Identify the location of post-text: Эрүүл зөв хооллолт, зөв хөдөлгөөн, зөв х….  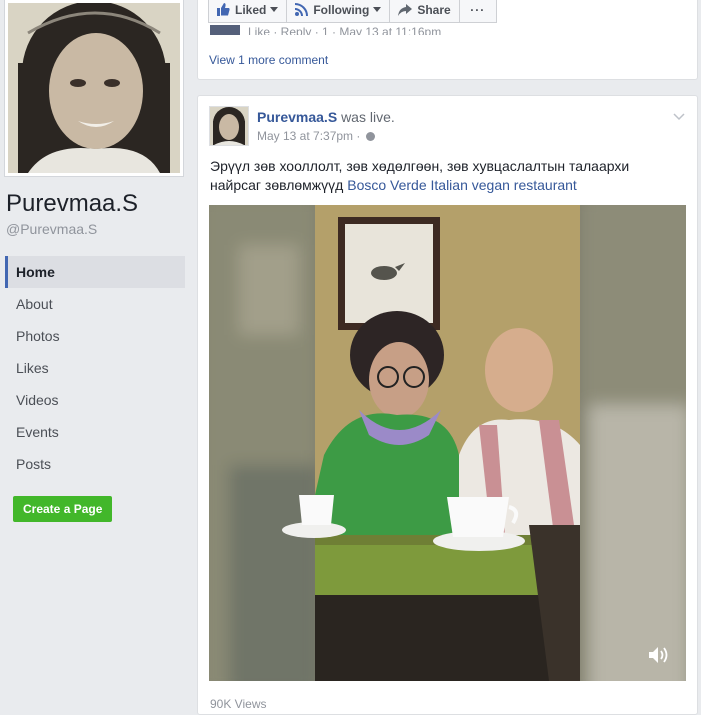
(445, 176).